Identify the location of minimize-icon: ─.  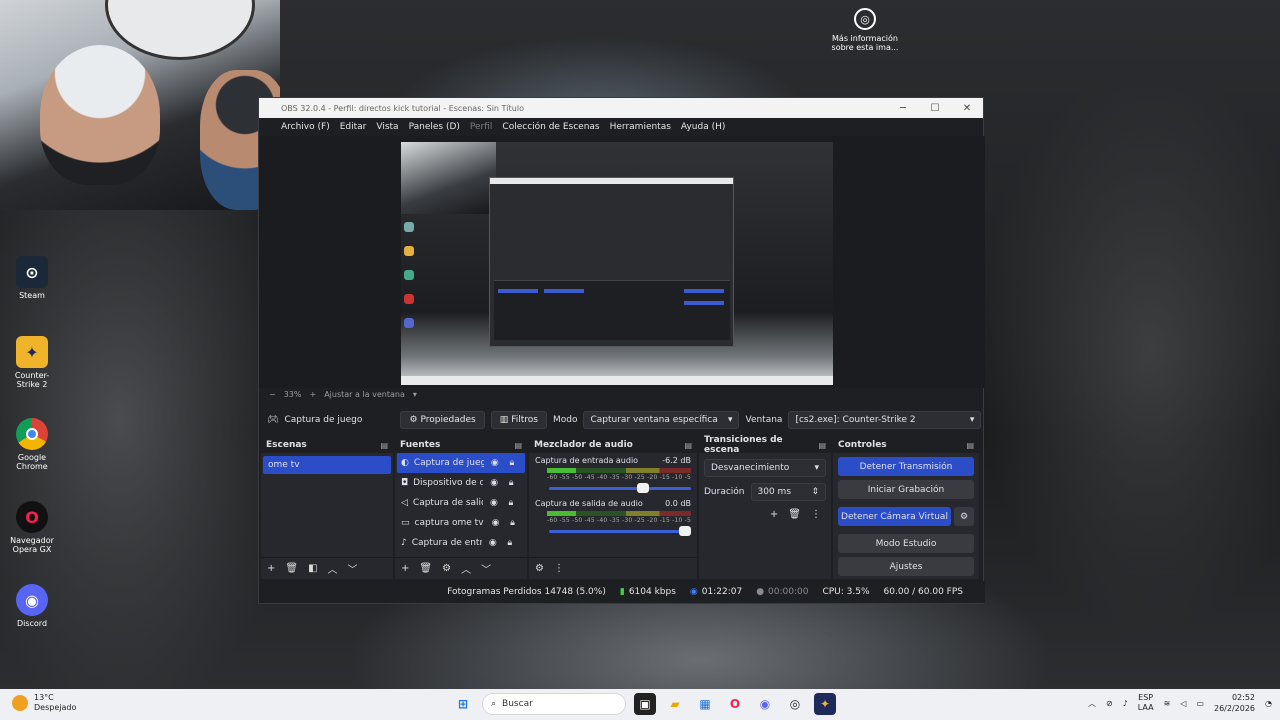
(903, 108).